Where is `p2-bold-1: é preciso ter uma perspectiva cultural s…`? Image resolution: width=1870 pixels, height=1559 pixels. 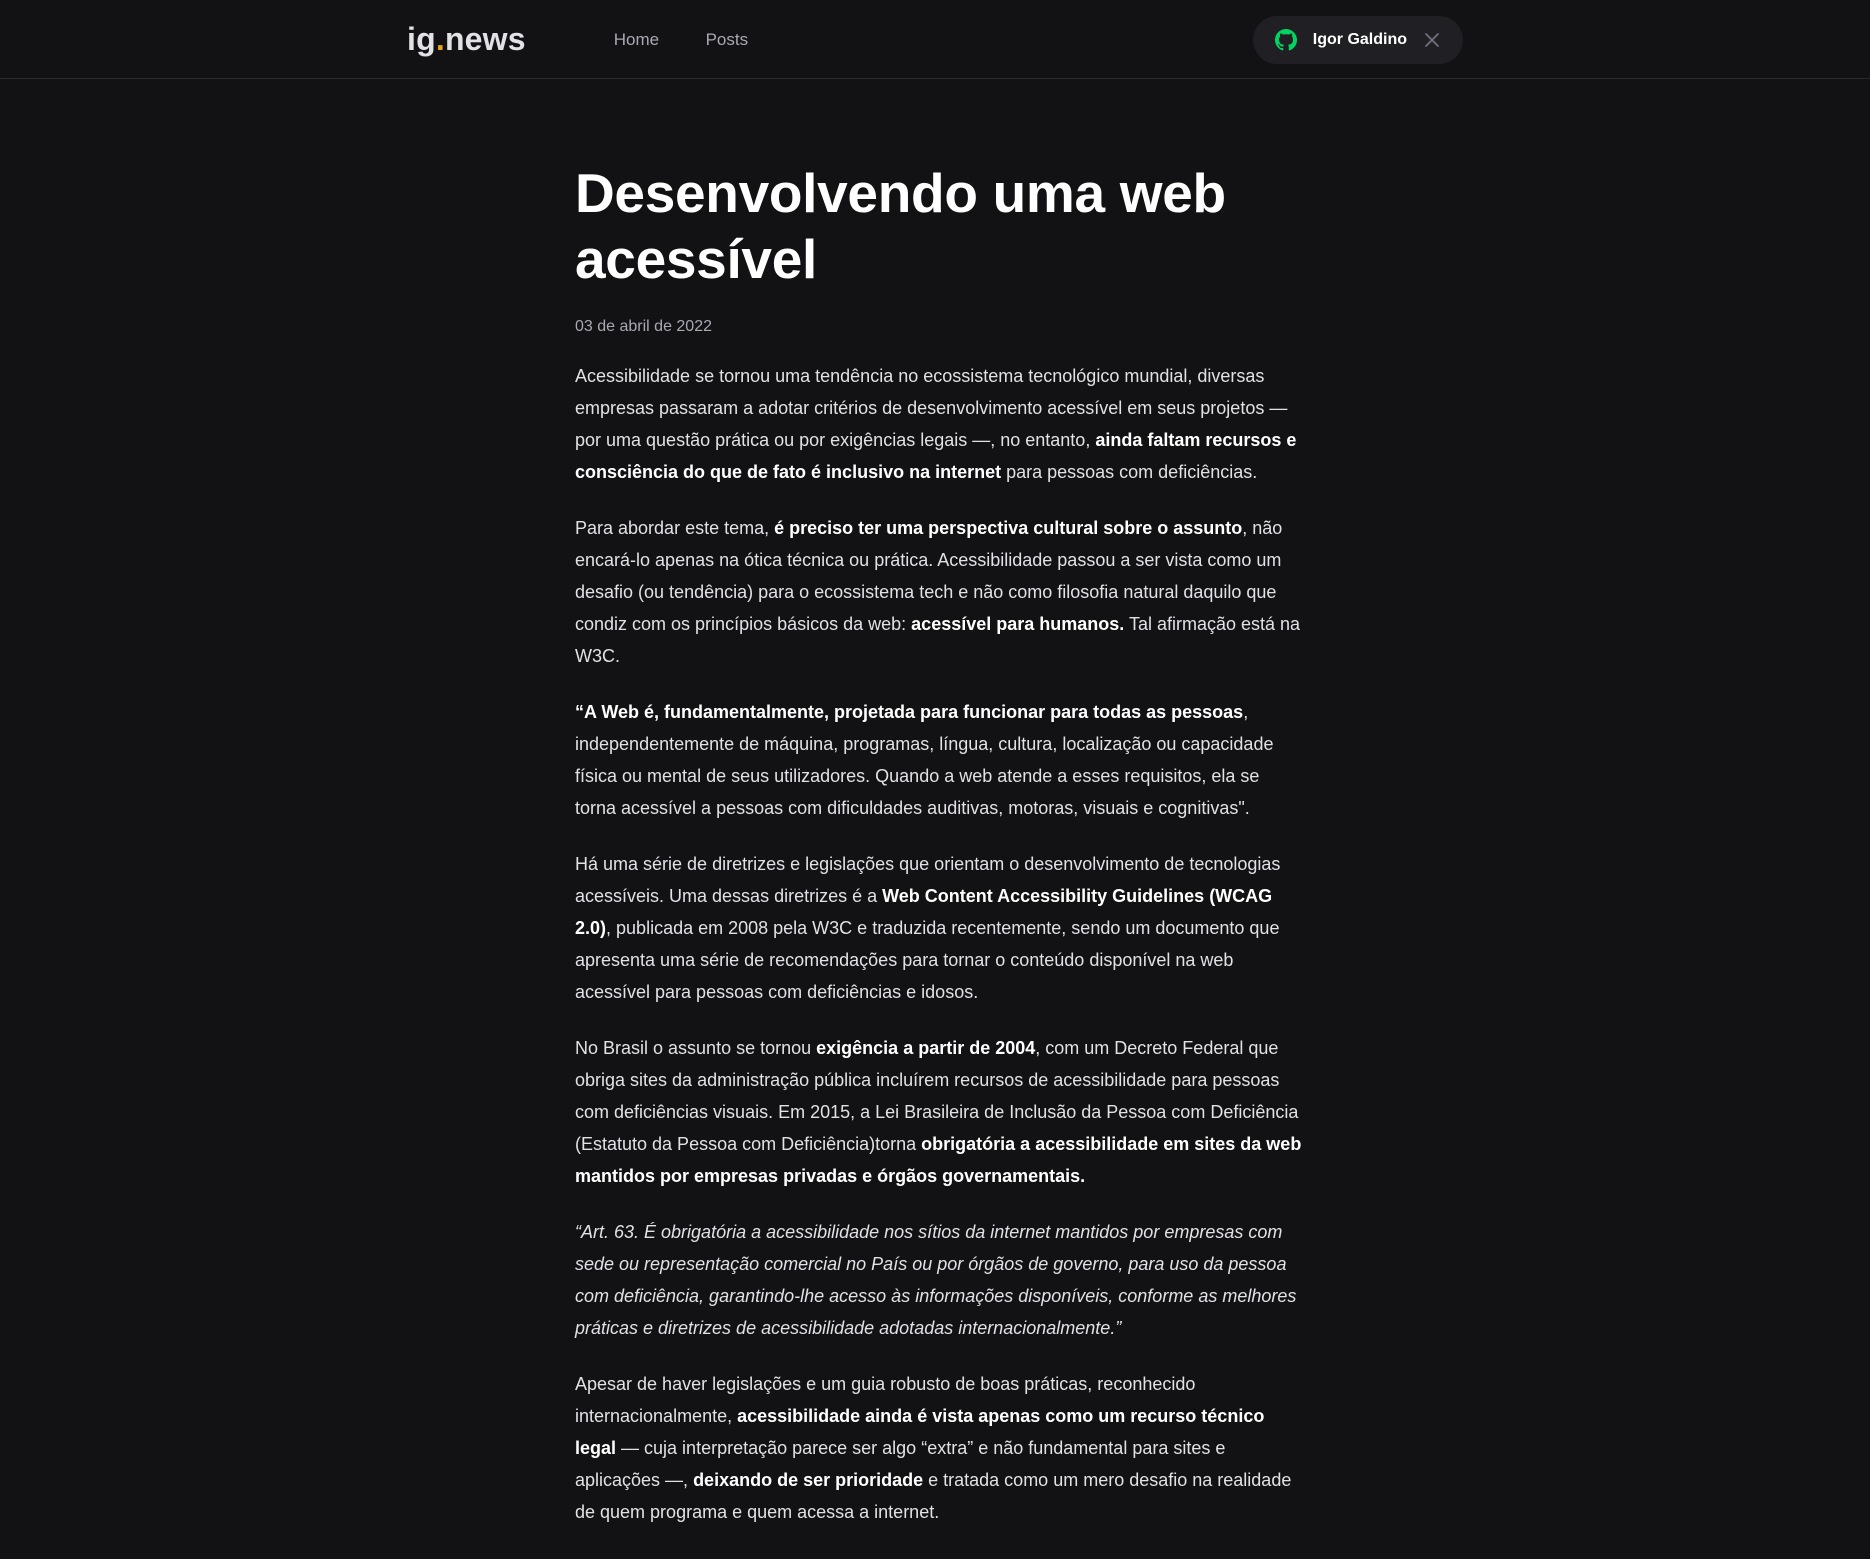 p2-bold-1: é preciso ter uma perspectiva cultural s… is located at coordinates (1008, 528).